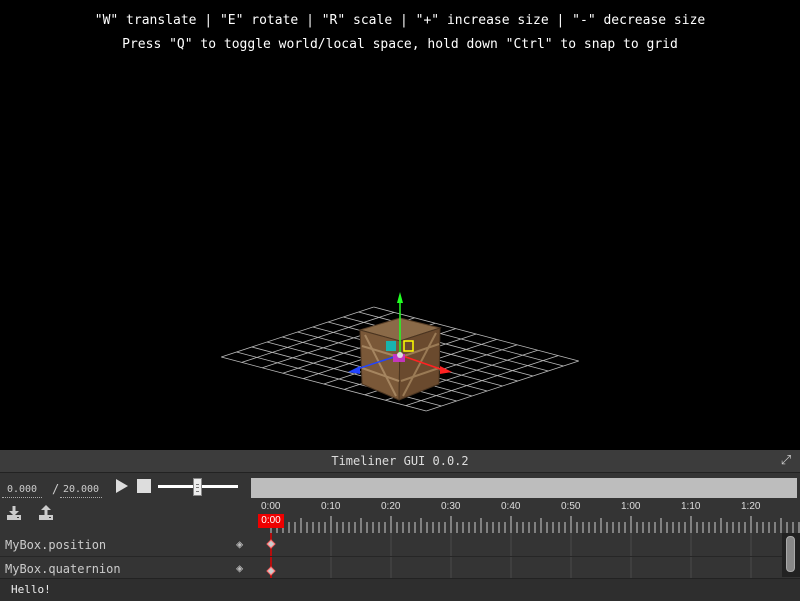 The width and height of the screenshot is (800, 601). I want to click on status-bar: Hello!, so click(400, 589).